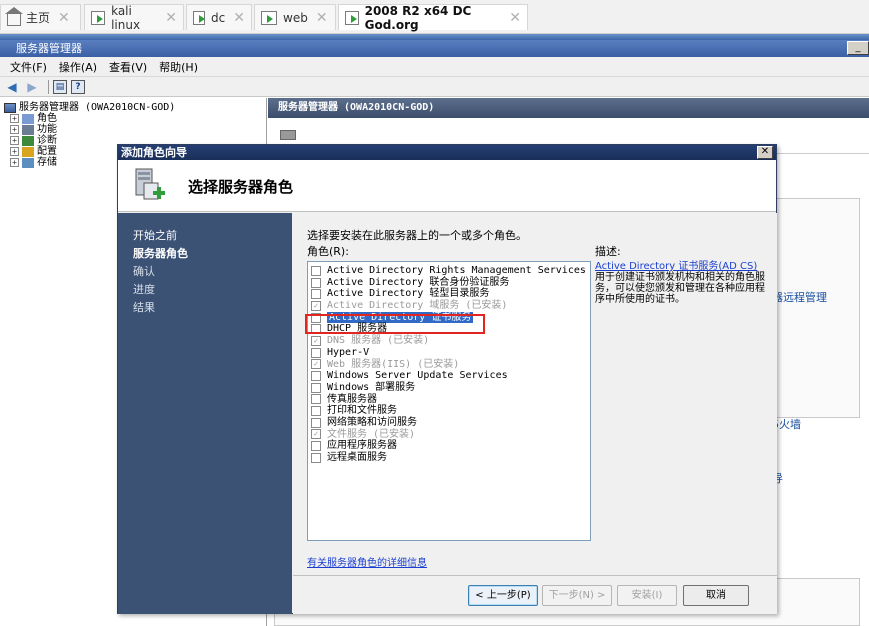  I want to click on role-label: DNS 服务器 (已安装), so click(378, 341).